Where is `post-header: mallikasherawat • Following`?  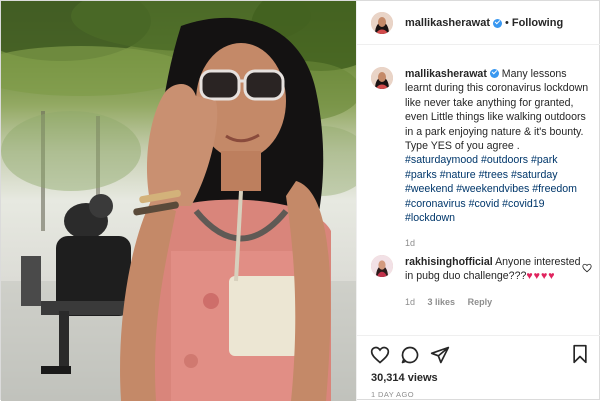
post-header: mallikasherawat • Following is located at coordinates (478, 23).